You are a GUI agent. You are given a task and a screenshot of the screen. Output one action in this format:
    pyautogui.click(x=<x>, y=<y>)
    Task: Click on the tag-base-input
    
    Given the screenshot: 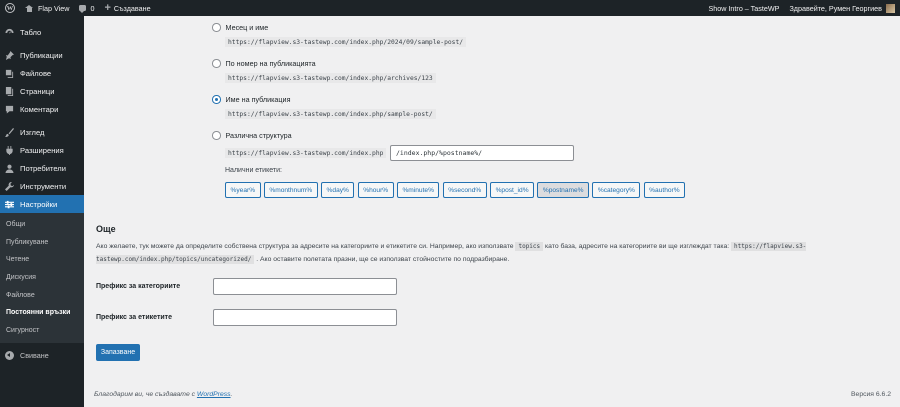 What is the action you would take?
    pyautogui.click(x=305, y=317)
    